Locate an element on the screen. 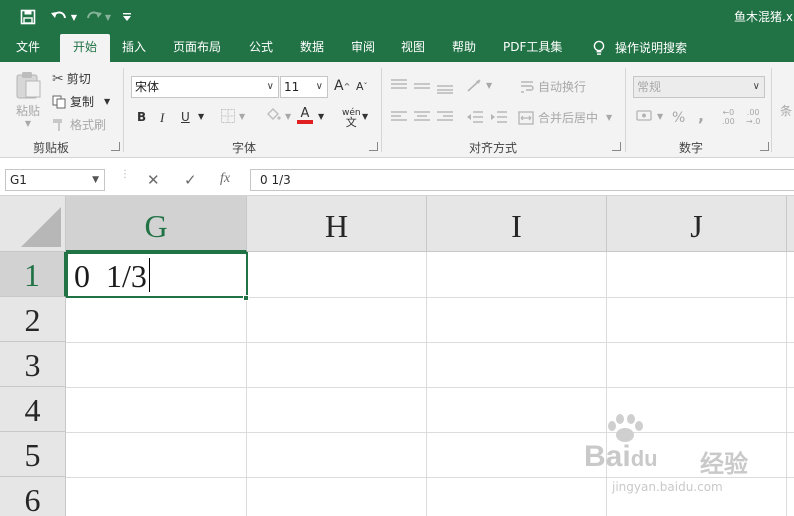  decrease-decimal-button: .00 →.0 is located at coordinates (753, 117).